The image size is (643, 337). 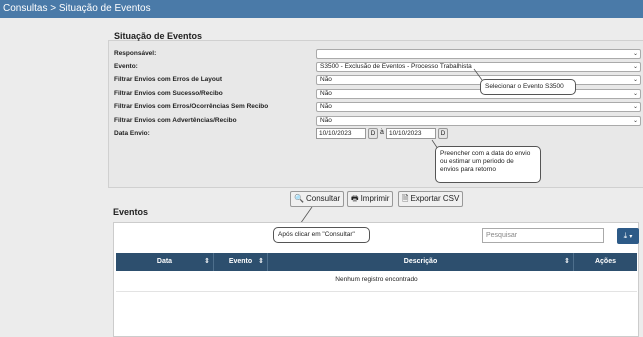 I want to click on export-dropdown-button: ⤓ ▾, so click(x=628, y=236).